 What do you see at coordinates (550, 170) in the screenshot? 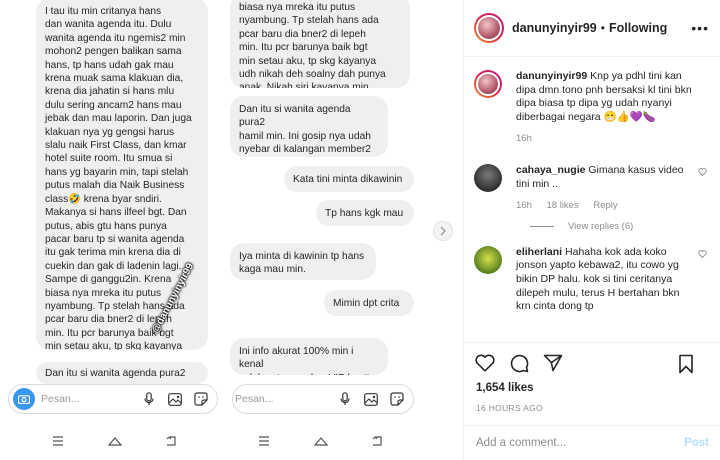
I see `comment-username: cahaya_nugie` at bounding box center [550, 170].